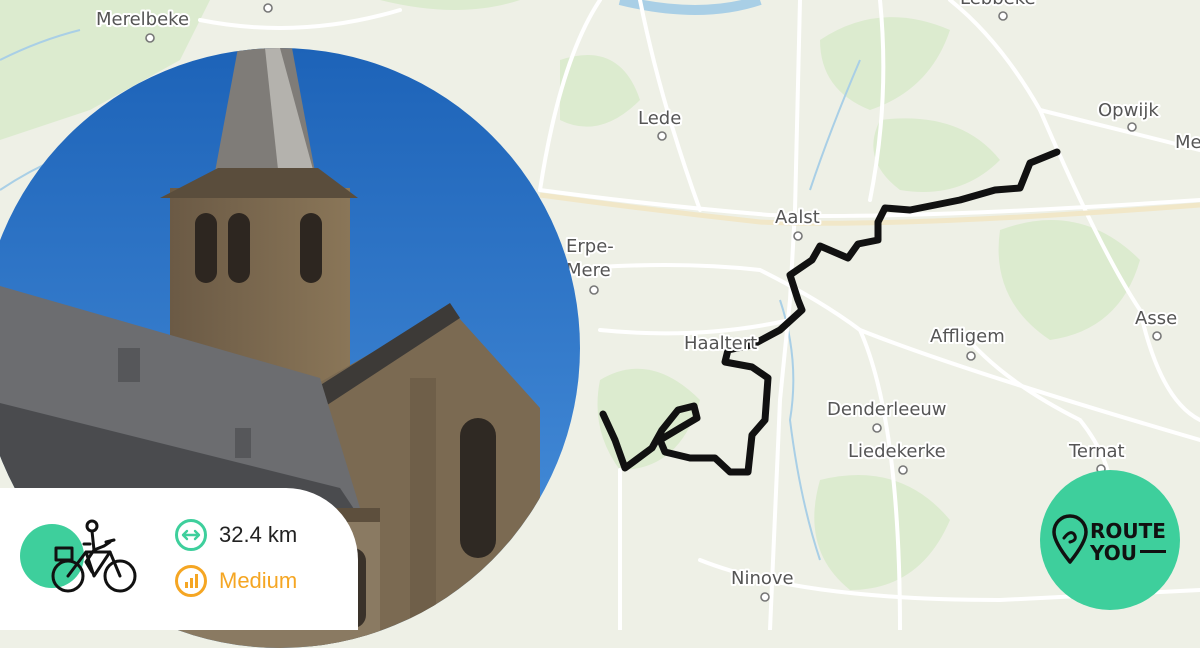 This screenshot has width=1200, height=648. What do you see at coordinates (258, 534) in the screenshot?
I see `distance-value: 32.4 km` at bounding box center [258, 534].